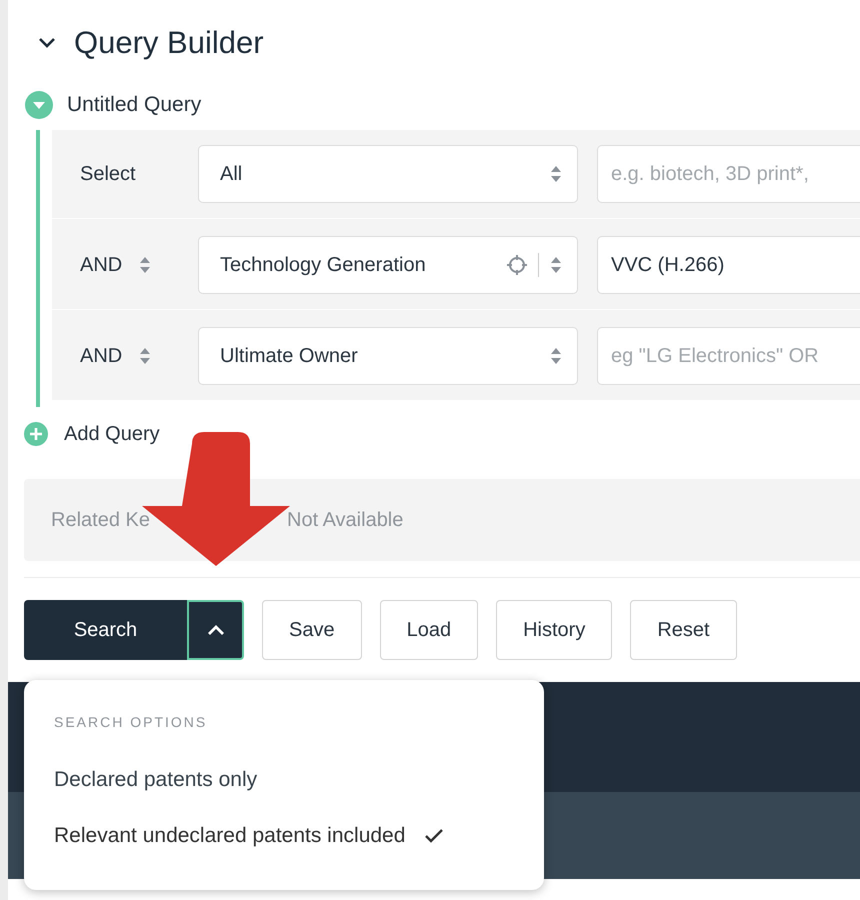  Describe the element at coordinates (434, 836) in the screenshot. I see `checkmark-icon` at that location.